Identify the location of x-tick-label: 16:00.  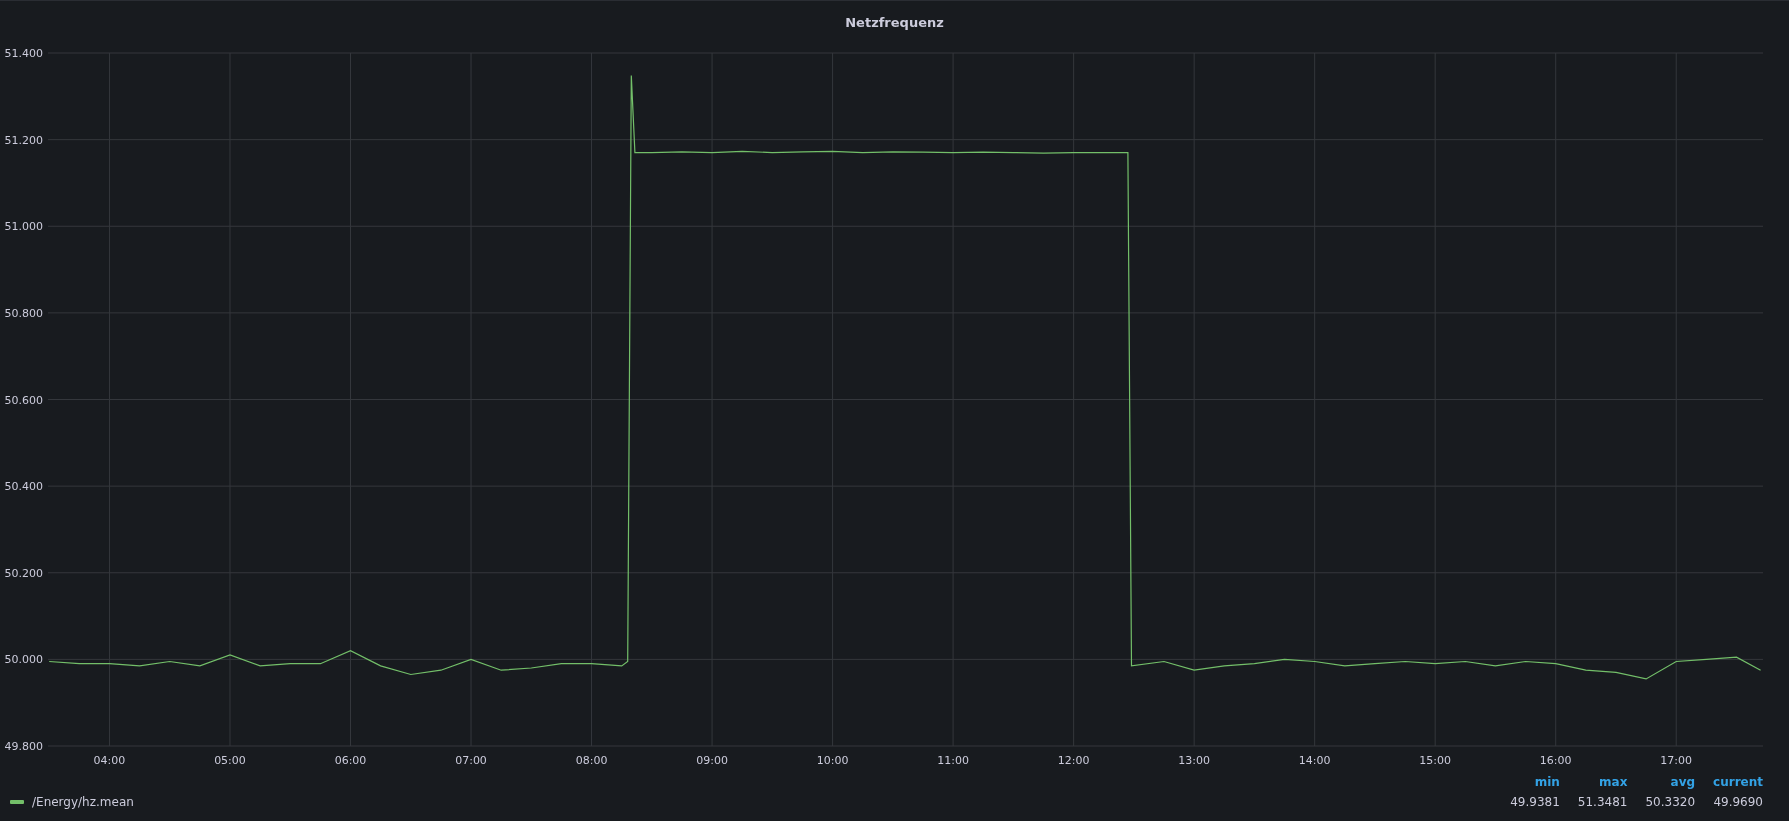
(1555, 760).